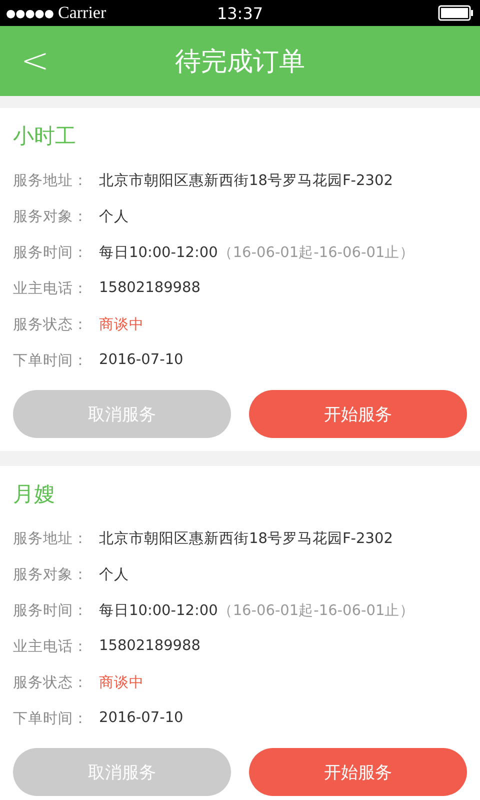 The width and height of the screenshot is (480, 800). I want to click on page-title: 待完成订单, so click(240, 62).